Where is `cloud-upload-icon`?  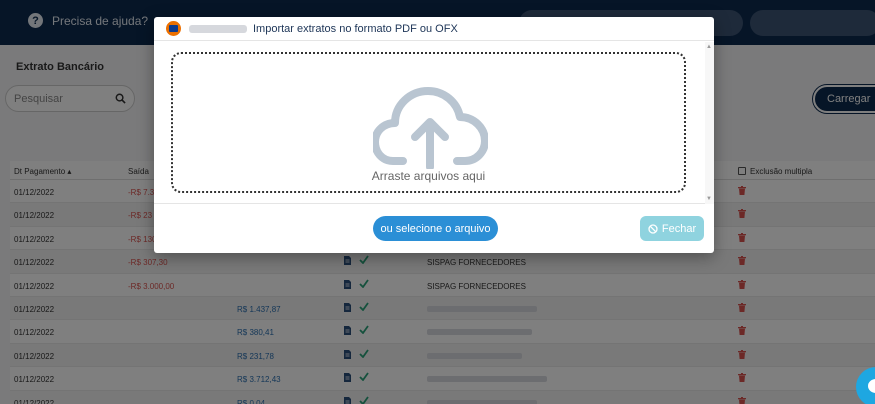 cloud-upload-icon is located at coordinates (430, 128).